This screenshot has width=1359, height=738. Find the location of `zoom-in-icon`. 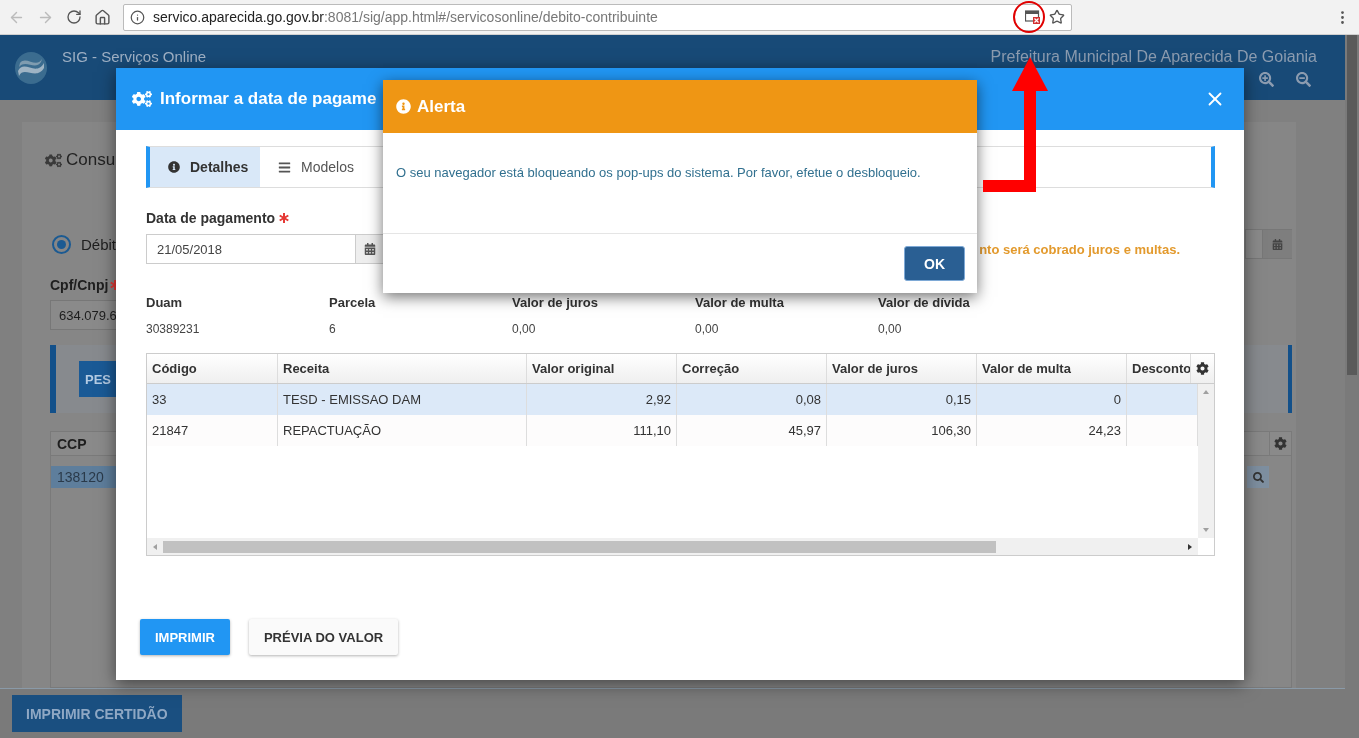

zoom-in-icon is located at coordinates (1266, 79).